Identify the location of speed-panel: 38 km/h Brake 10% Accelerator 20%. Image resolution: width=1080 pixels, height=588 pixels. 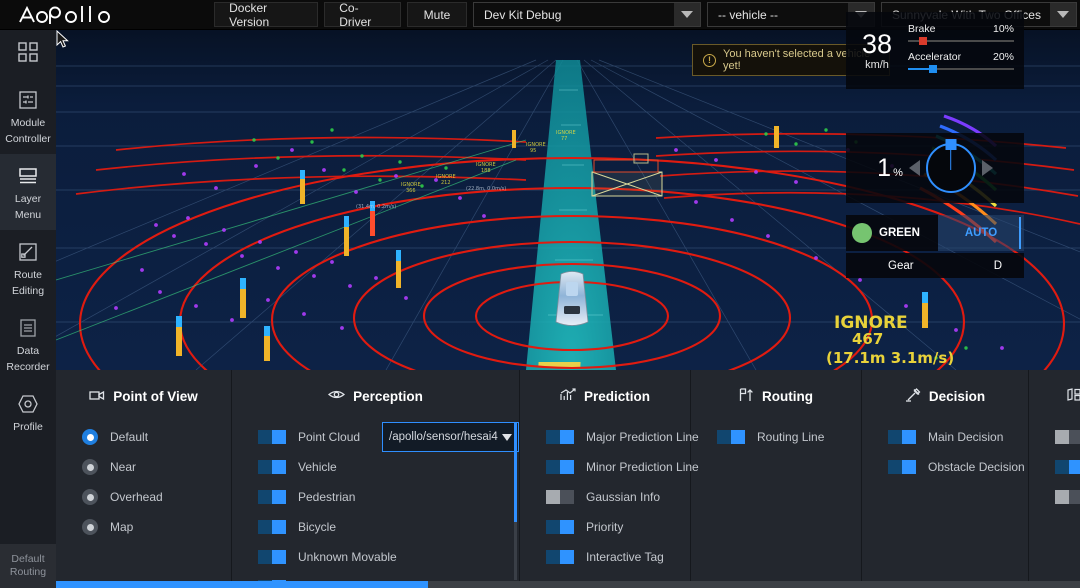
(935, 50).